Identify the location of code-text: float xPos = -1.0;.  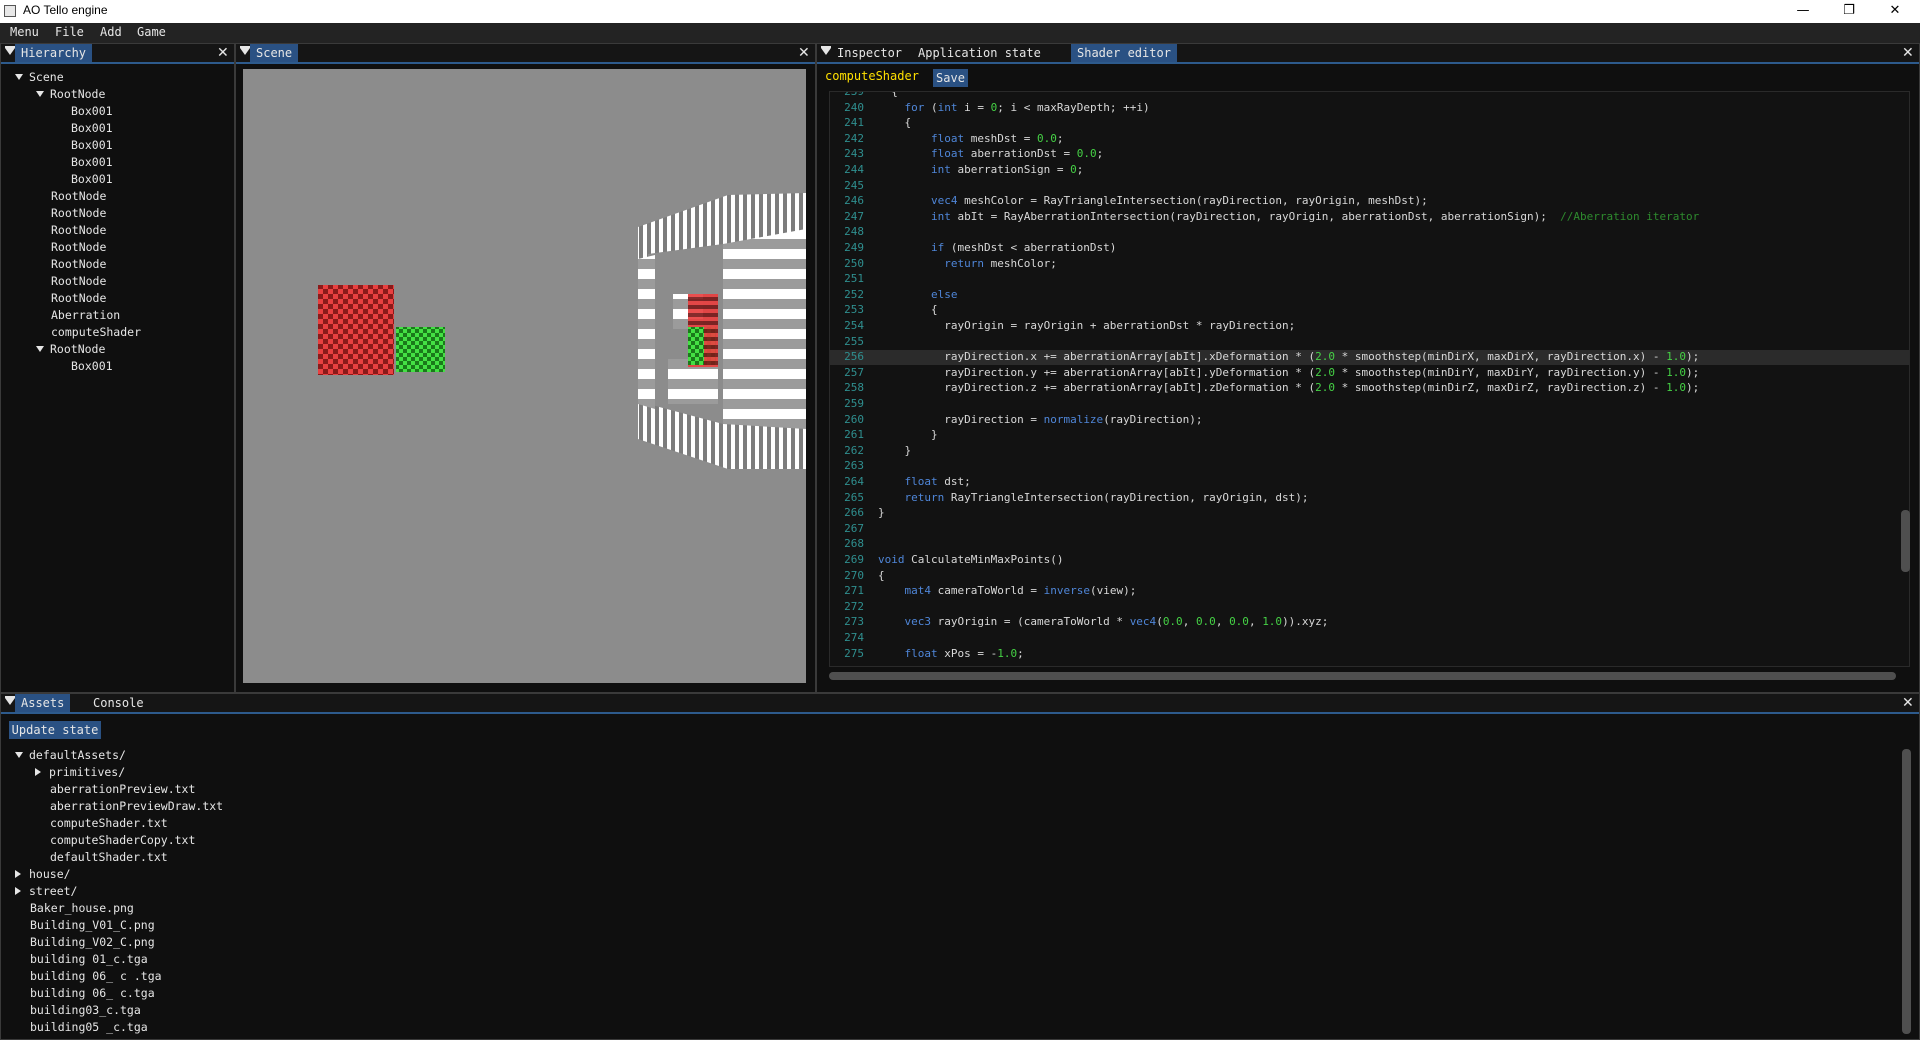
(951, 653).